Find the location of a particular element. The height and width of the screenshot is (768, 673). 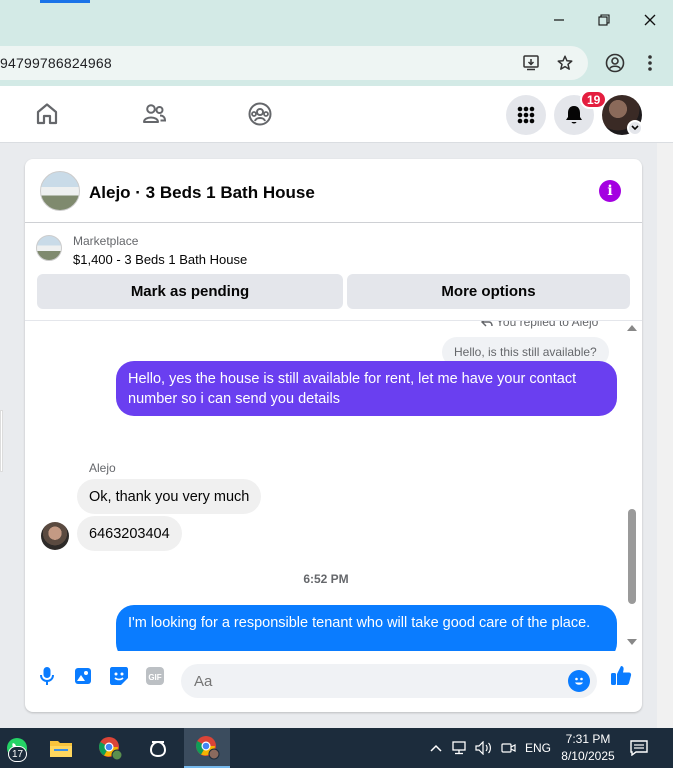

image-icon is located at coordinates (83, 676).